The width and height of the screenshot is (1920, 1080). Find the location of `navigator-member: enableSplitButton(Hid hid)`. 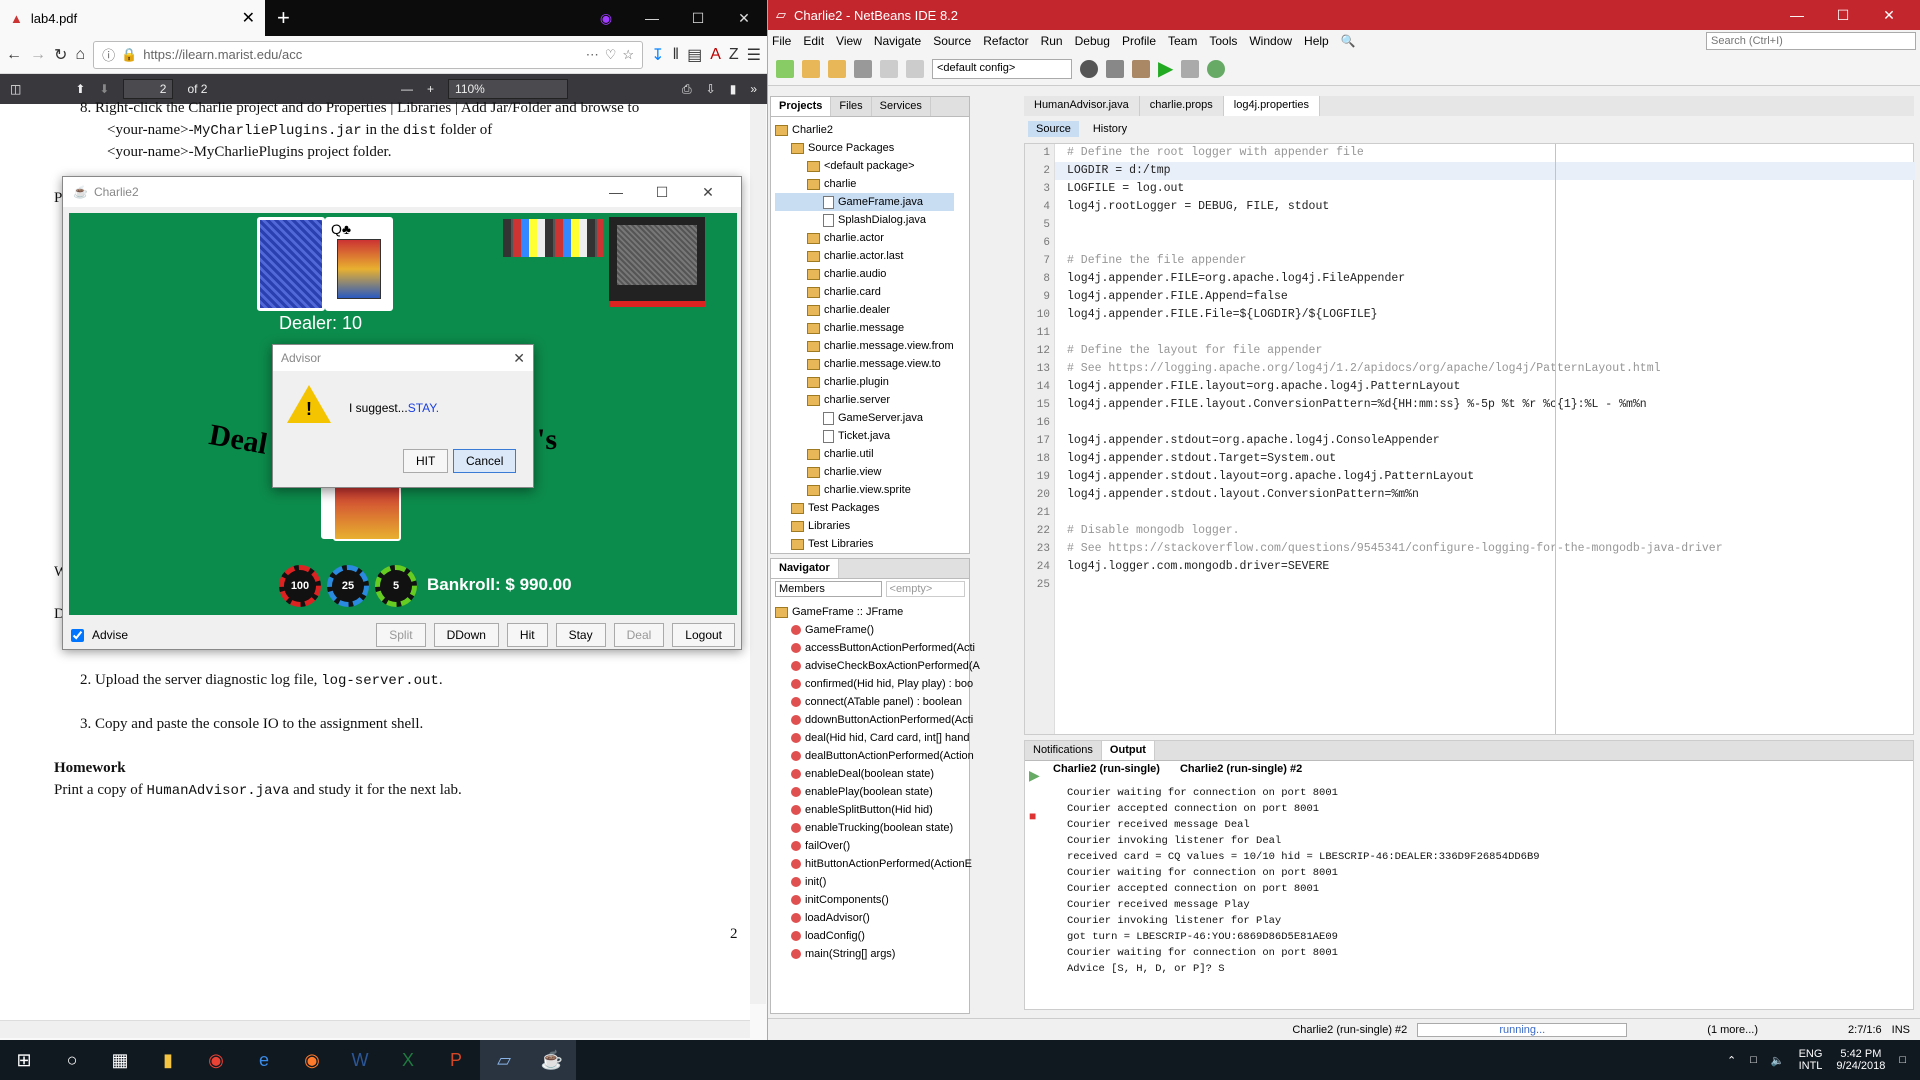

navigator-member: enableSplitButton(Hid hid) is located at coordinates (877, 810).